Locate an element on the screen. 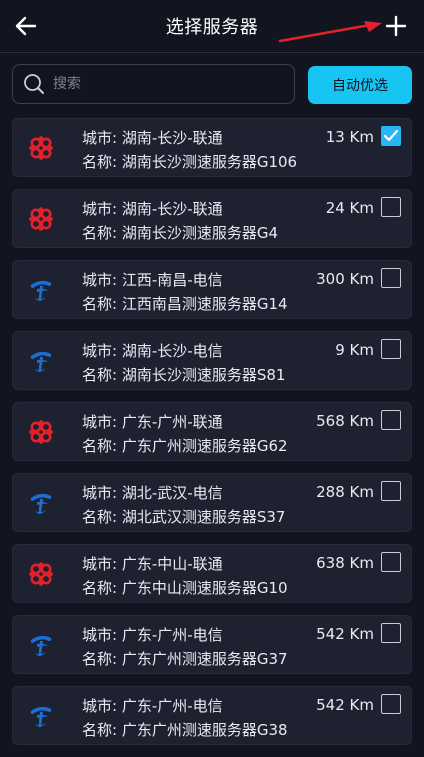 The height and width of the screenshot is (757, 424). server-card: 城市: 湖南-长沙-联通 名称: 湖南长沙测速服务器G106 13 Km is located at coordinates (212, 147).